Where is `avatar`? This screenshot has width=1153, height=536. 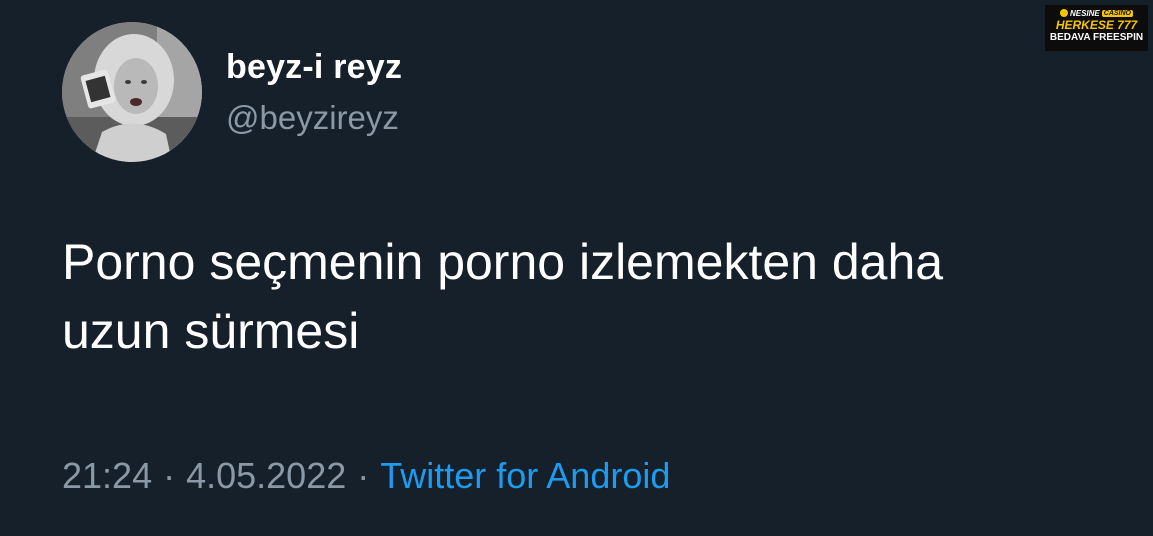 avatar is located at coordinates (132, 92).